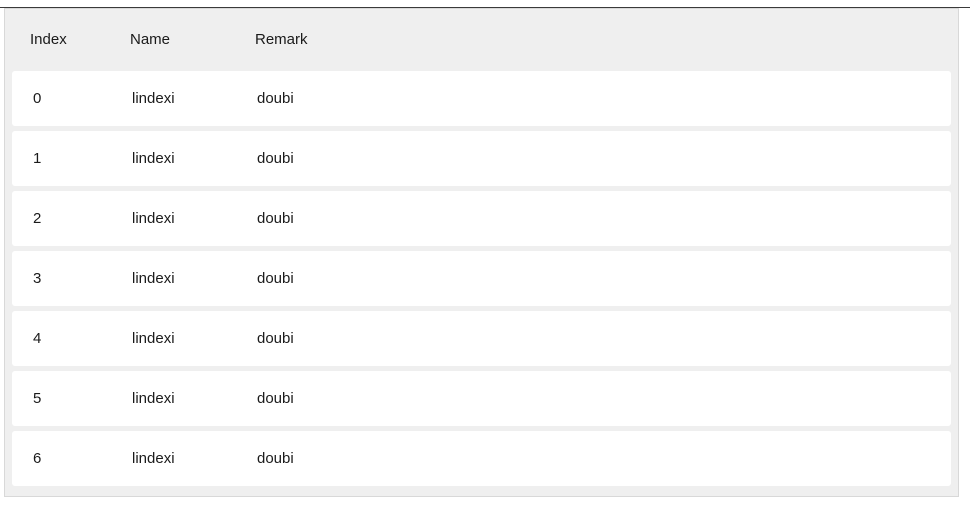  Describe the element at coordinates (281, 40) in the screenshot. I see `column-header-remark: Remark` at that location.